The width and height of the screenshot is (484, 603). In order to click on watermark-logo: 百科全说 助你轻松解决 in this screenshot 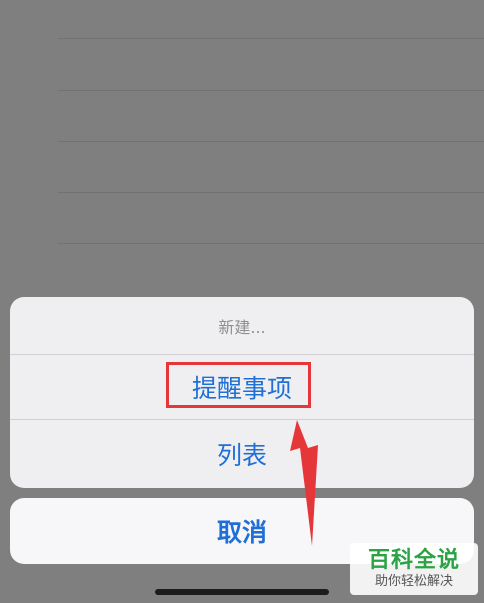, I will do `click(414, 569)`.